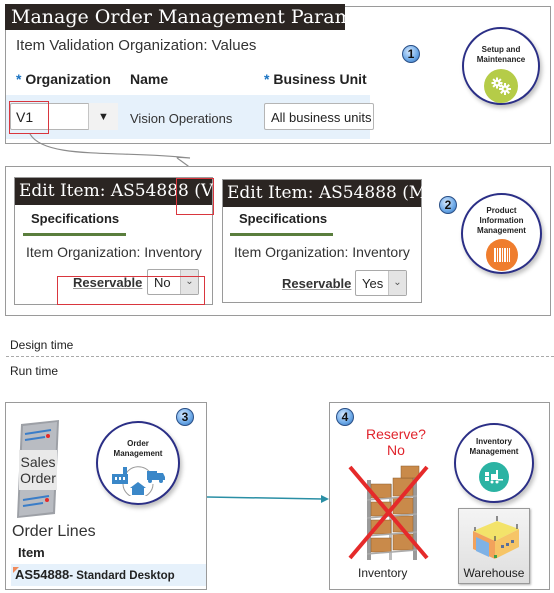  What do you see at coordinates (383, 573) in the screenshot?
I see `inventory-label: Inventory` at bounding box center [383, 573].